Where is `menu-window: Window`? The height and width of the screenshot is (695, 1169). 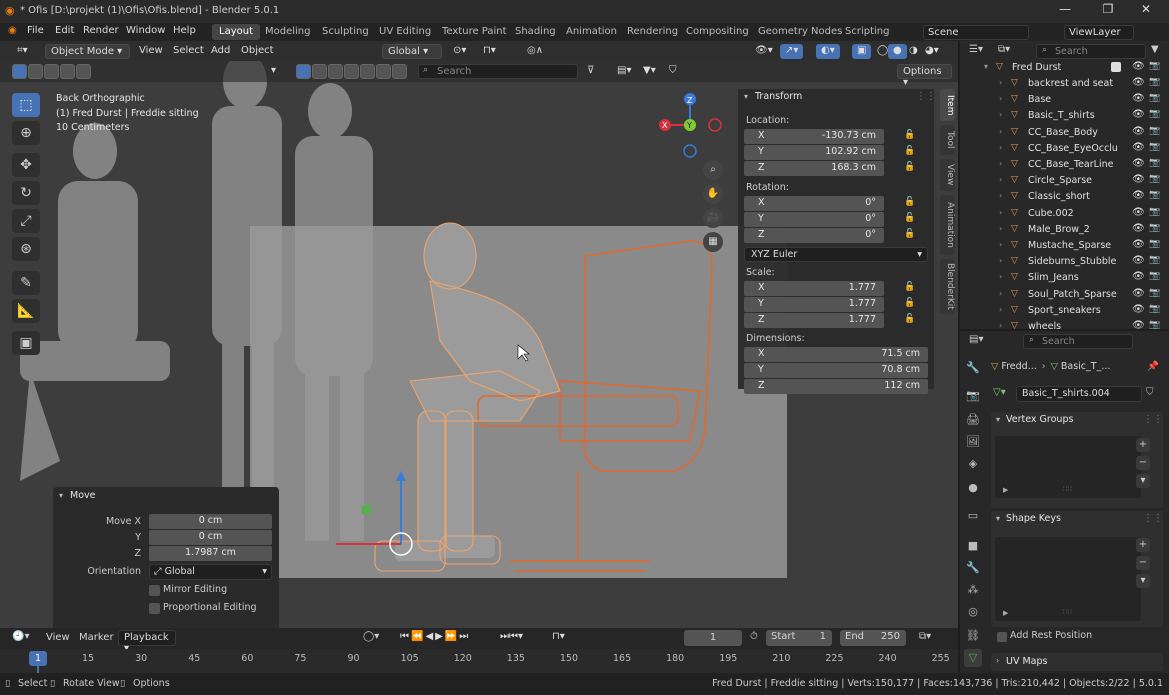 menu-window: Window is located at coordinates (145, 30).